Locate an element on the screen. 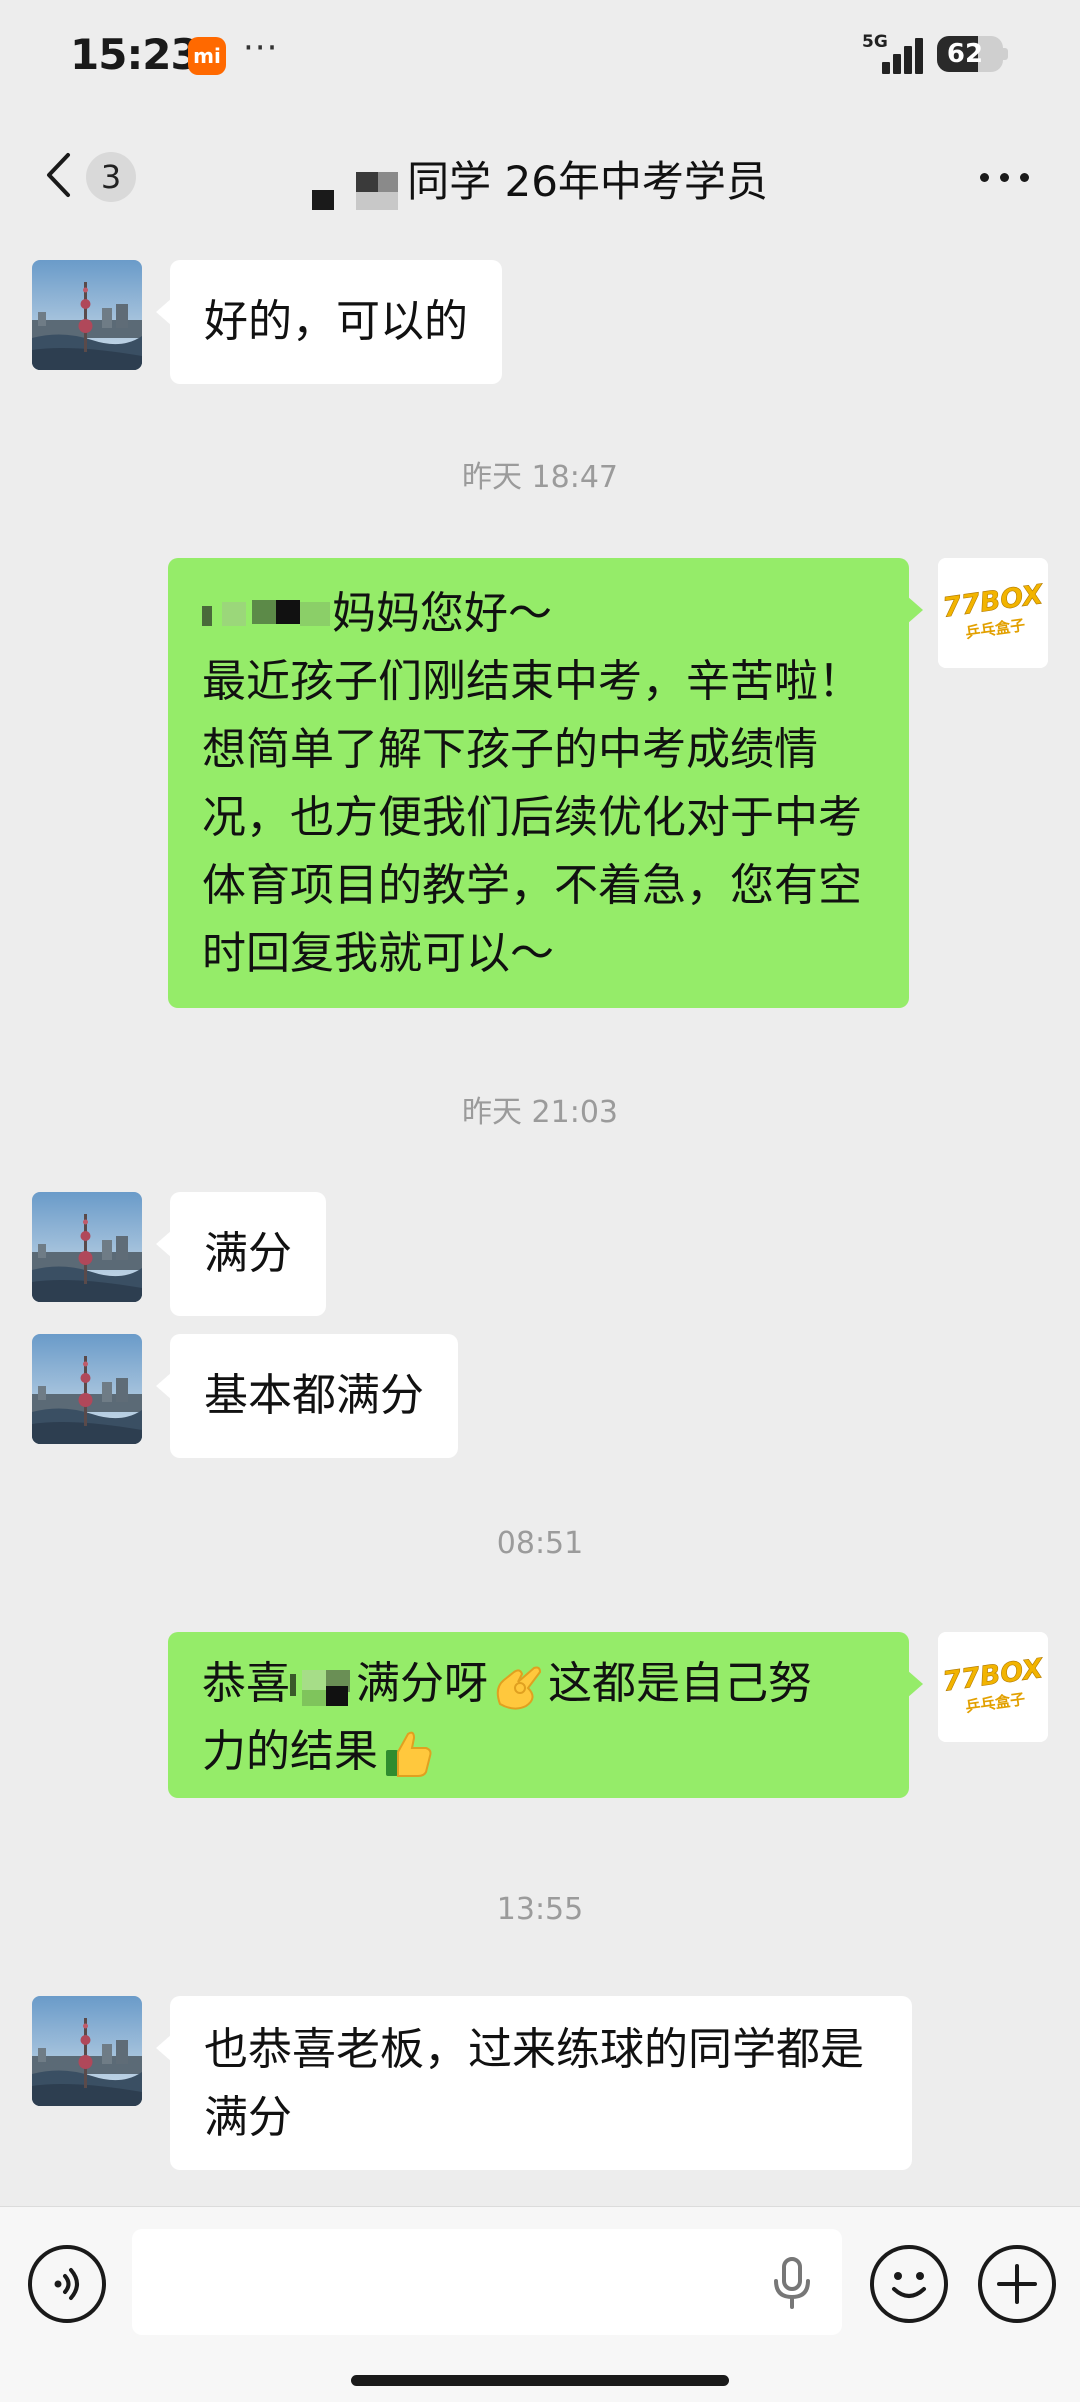 Image resolution: width=1080 pixels, height=2402 pixels. plus-icon is located at coordinates (1017, 2284).